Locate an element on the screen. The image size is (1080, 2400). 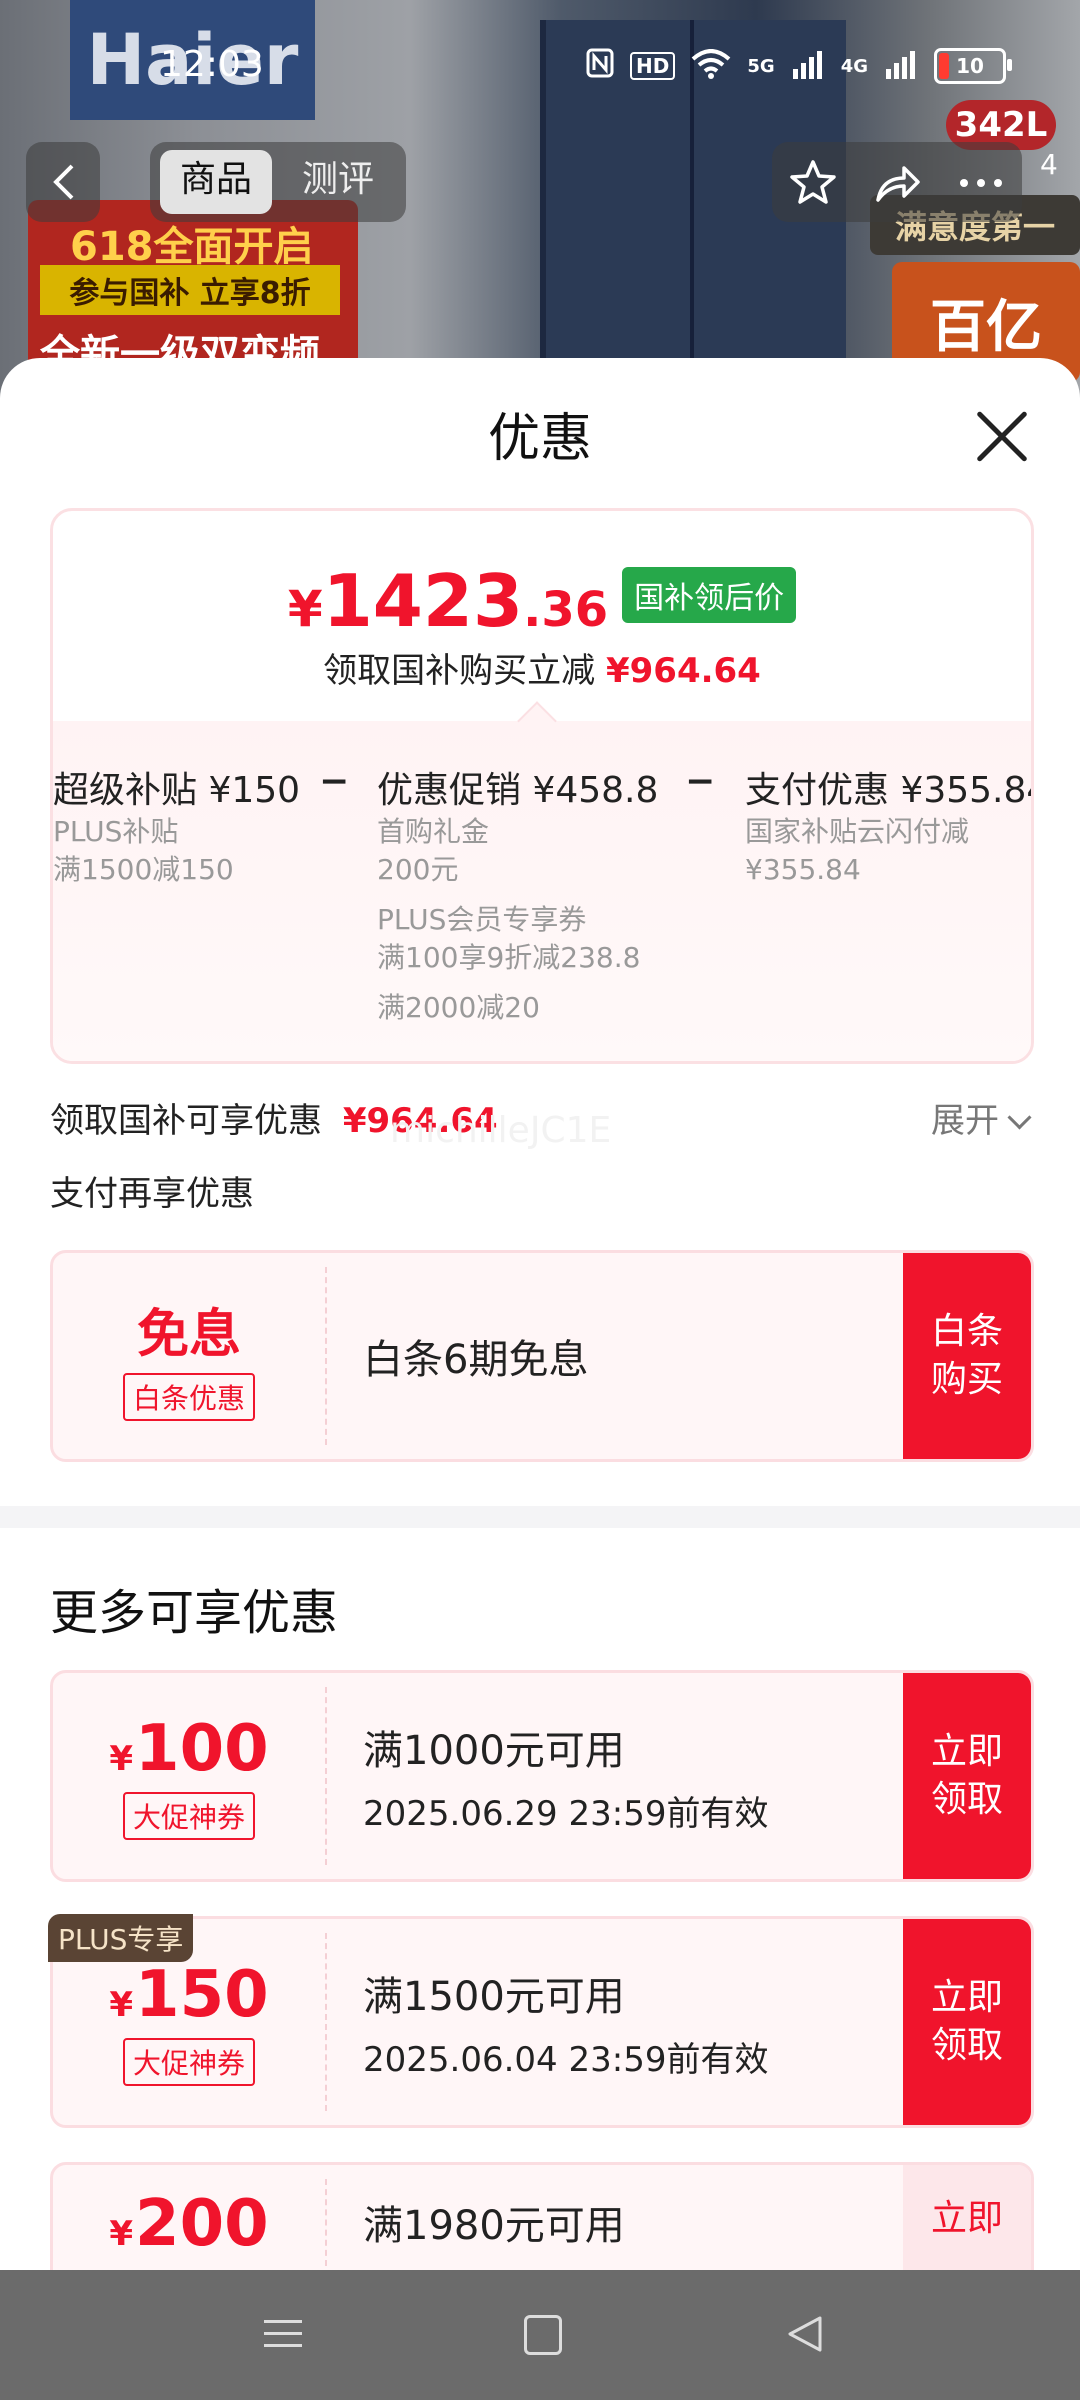
coupon-value: 100 is located at coordinates (202, 1749).